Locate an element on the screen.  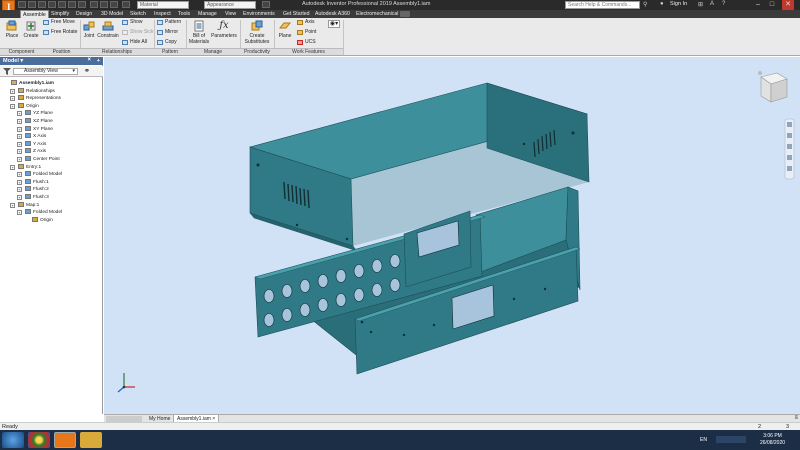
cart-icon: ⊞ is located at coordinates (700, 4).